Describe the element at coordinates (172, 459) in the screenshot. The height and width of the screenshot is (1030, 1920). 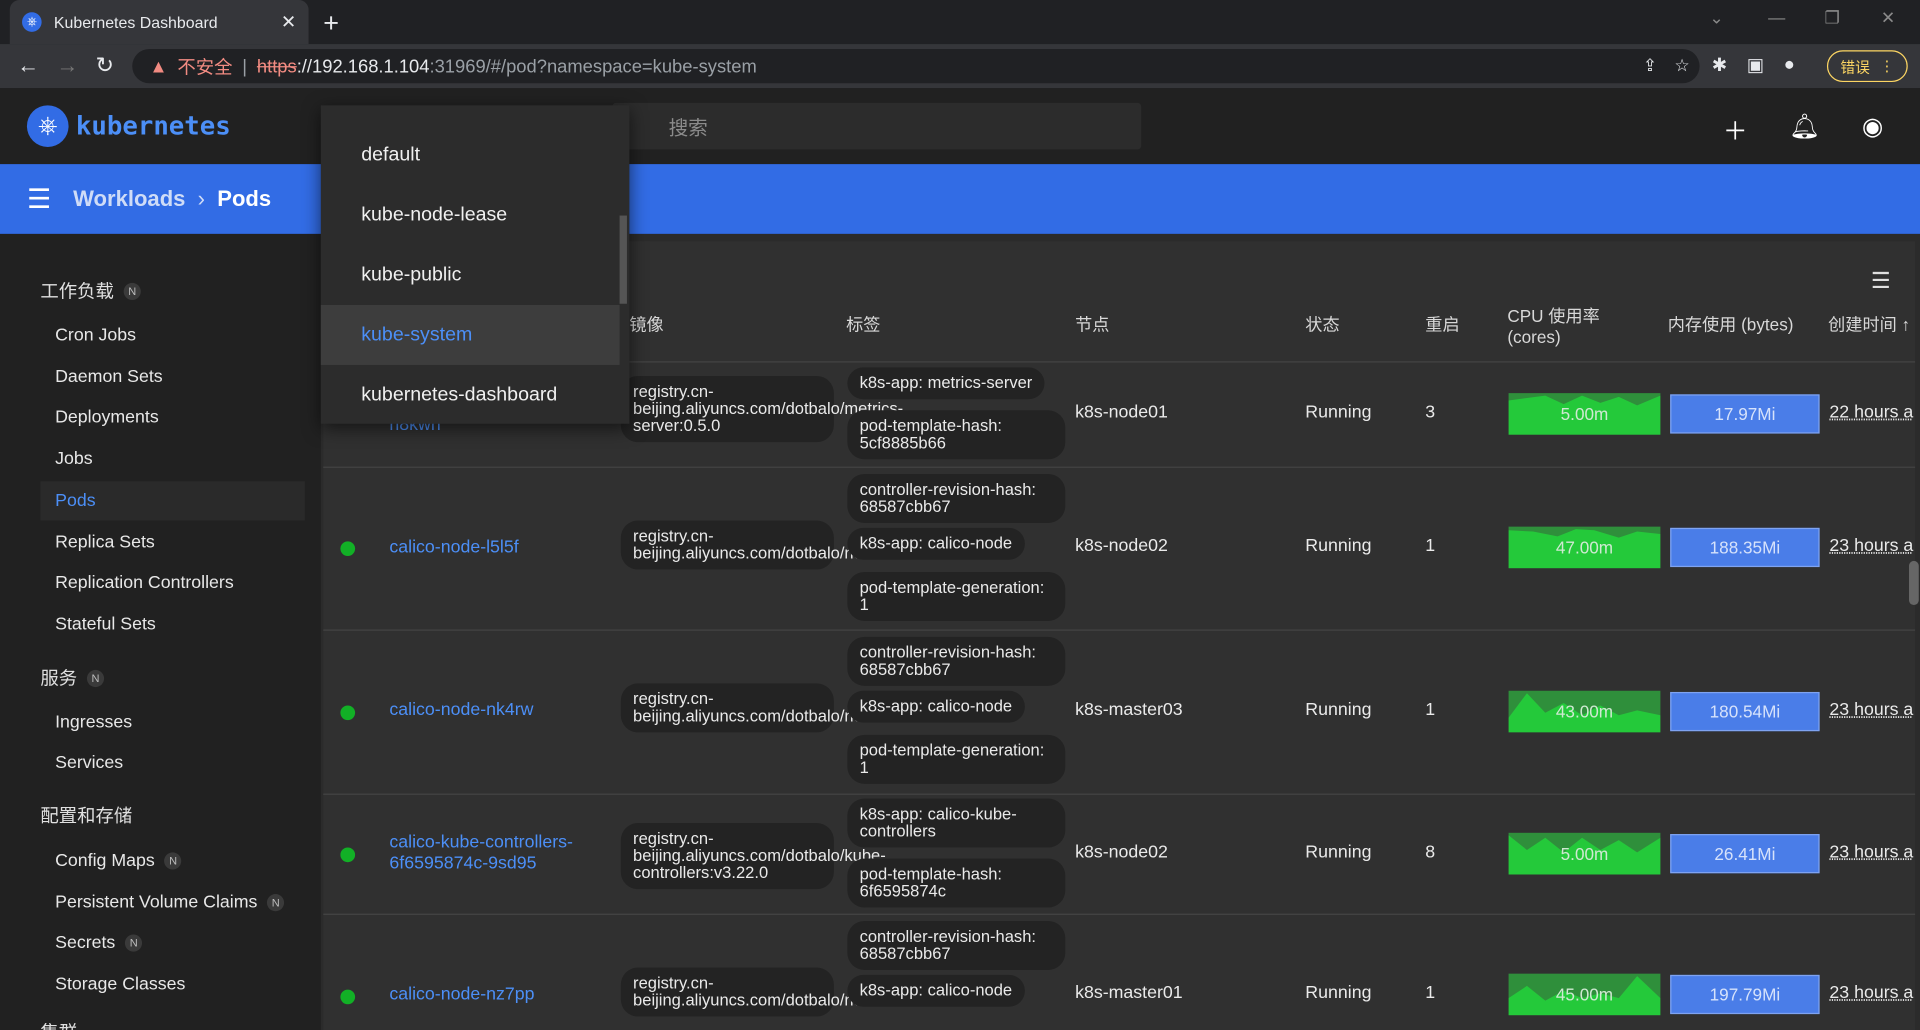
I see `sidebar-item-jobs: Jobs` at that location.